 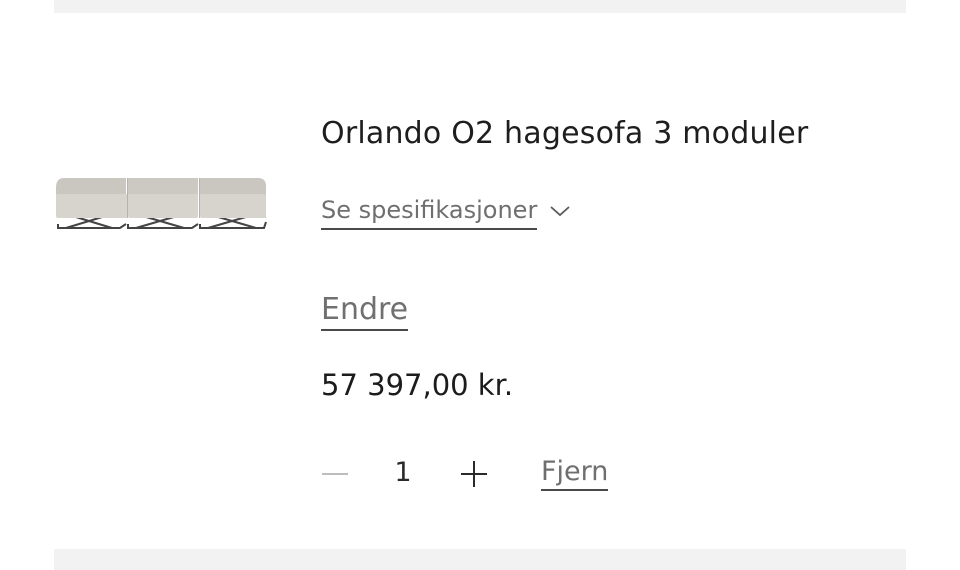 I want to click on remove-link: Fjern, so click(x=575, y=473).